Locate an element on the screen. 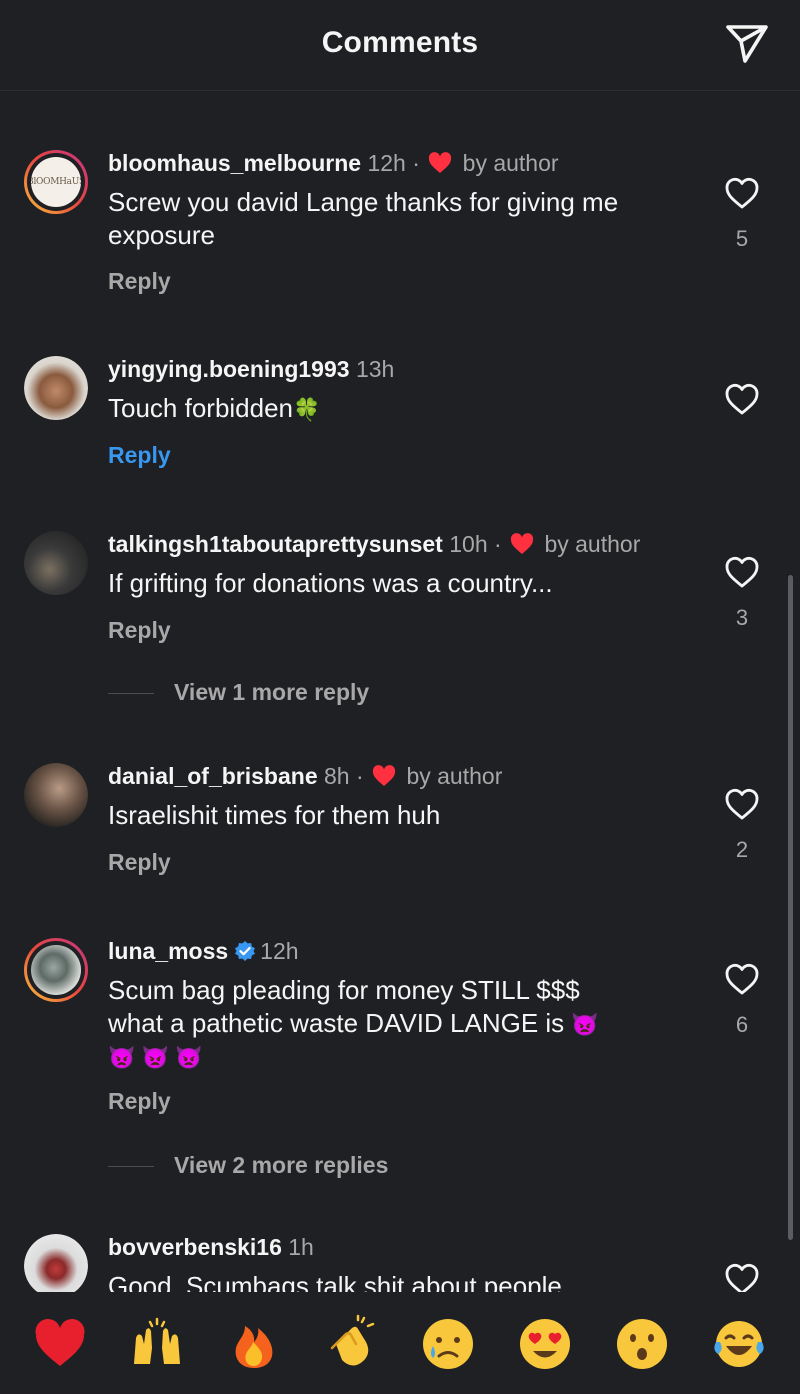 This screenshot has width=800, height=1394. view-more-label: View 2 more replies is located at coordinates (281, 1165).